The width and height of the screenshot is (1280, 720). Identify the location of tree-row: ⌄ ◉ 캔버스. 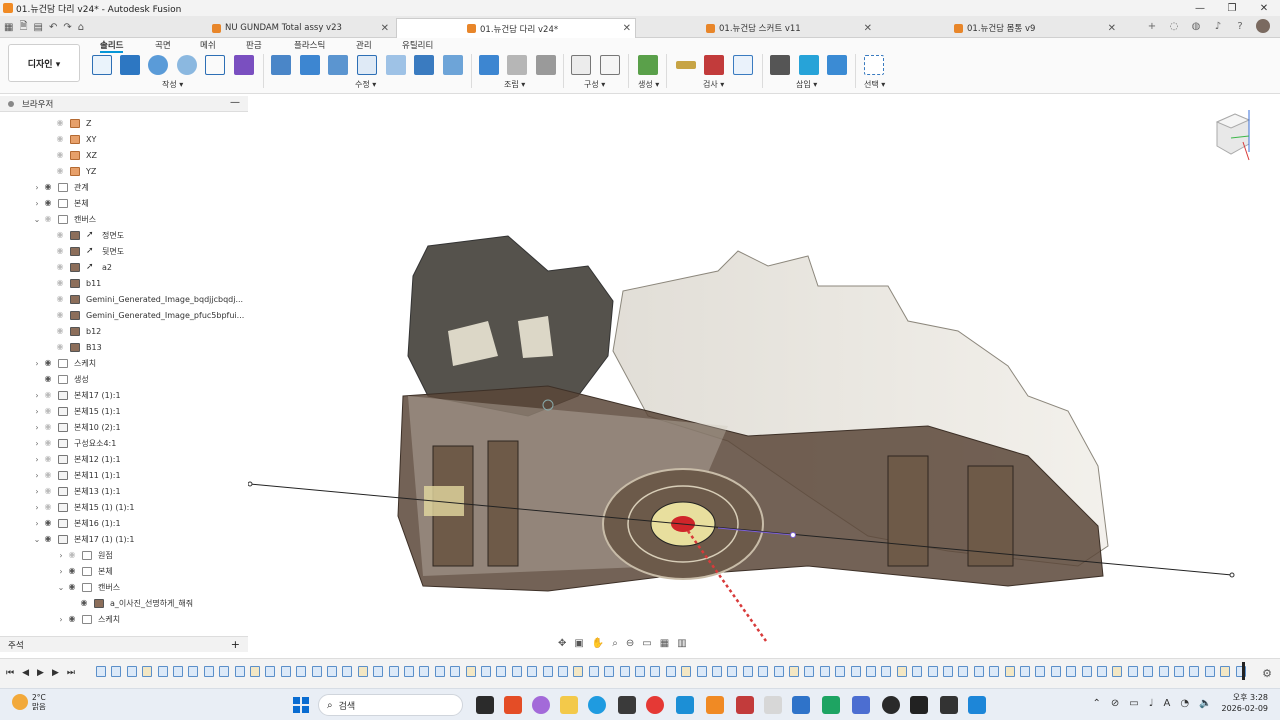
(64, 219).